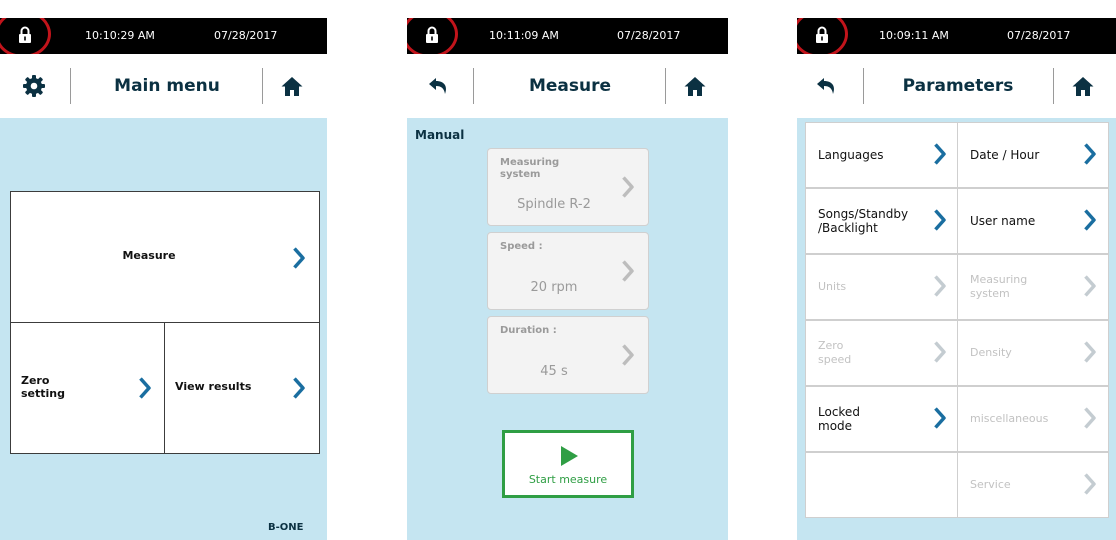 The height and width of the screenshot is (540, 1116). Describe the element at coordinates (882, 419) in the screenshot. I see `parameter-item: Locked mode` at that location.